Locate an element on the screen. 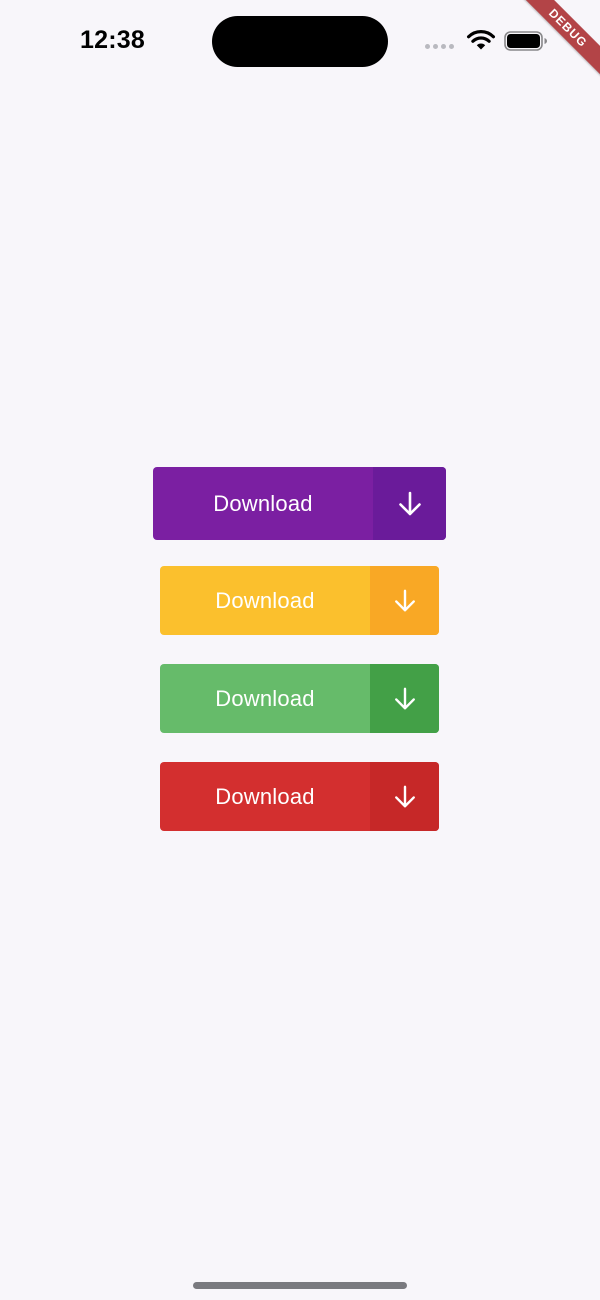 This screenshot has height=1300, width=600. cellular-signal-icon is located at coordinates (439, 46).